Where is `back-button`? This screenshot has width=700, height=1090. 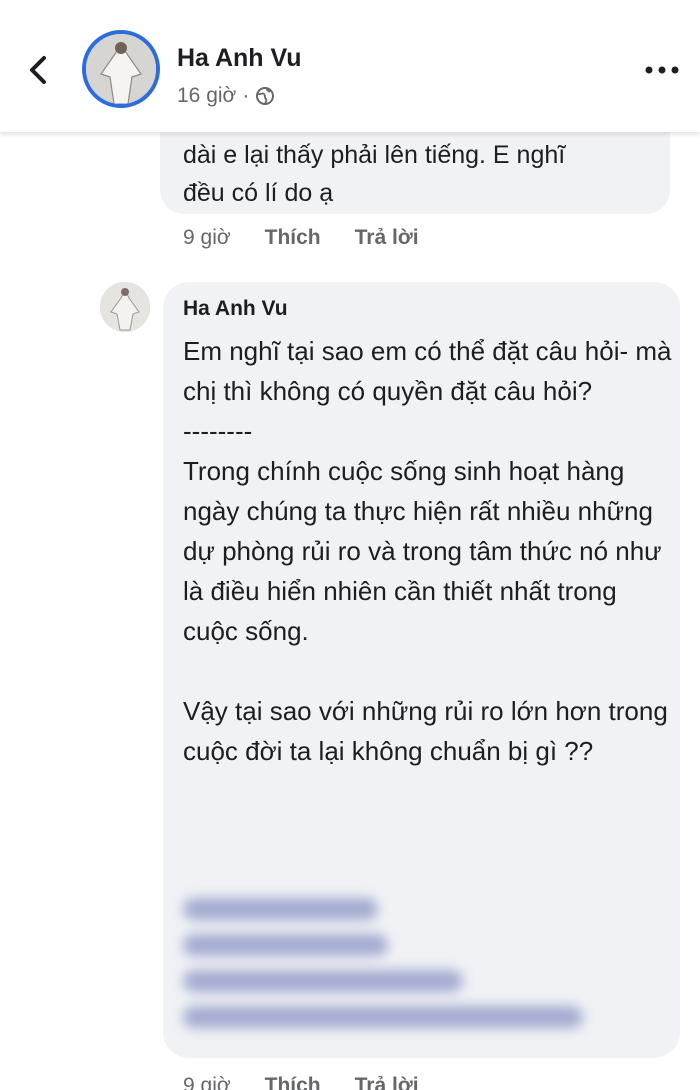
back-button is located at coordinates (38, 70).